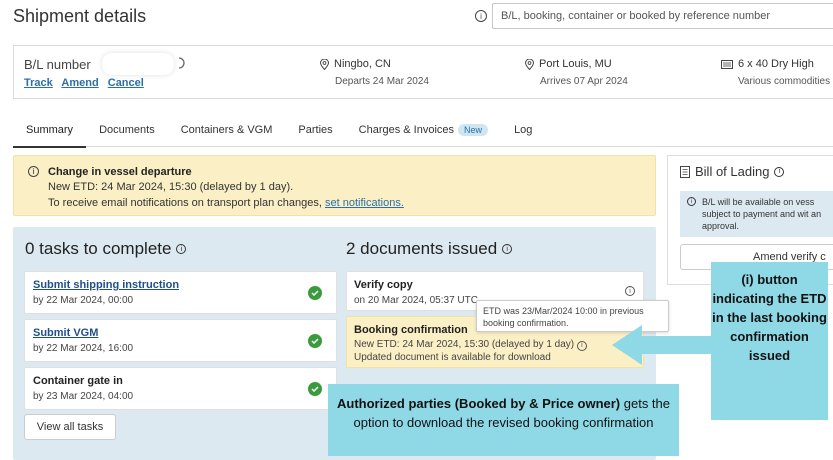 This screenshot has width=833, height=460. Describe the element at coordinates (416, 300) in the screenshot. I see `document-date: on 20 Mar 2024, 05:37 UTC` at that location.